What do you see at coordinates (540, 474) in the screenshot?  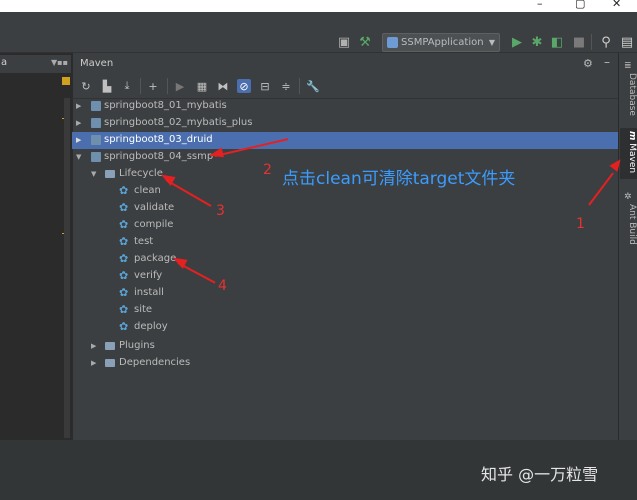 I see `watermark: 知乎 @一万粒雪` at bounding box center [540, 474].